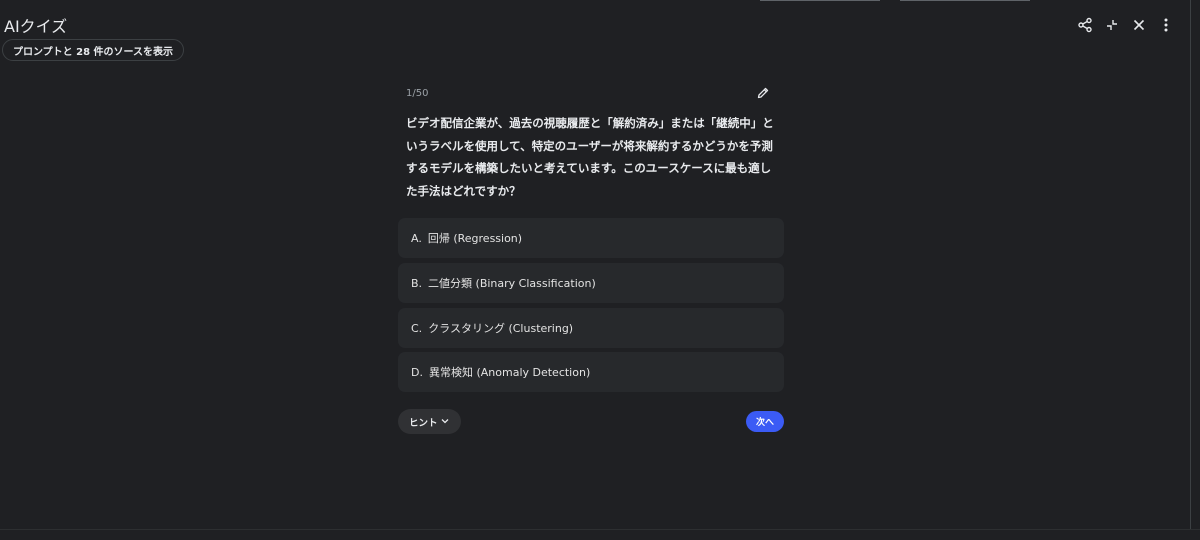 This screenshot has height=540, width=1200. What do you see at coordinates (417, 283) in the screenshot?
I see `option-letter: B.` at bounding box center [417, 283].